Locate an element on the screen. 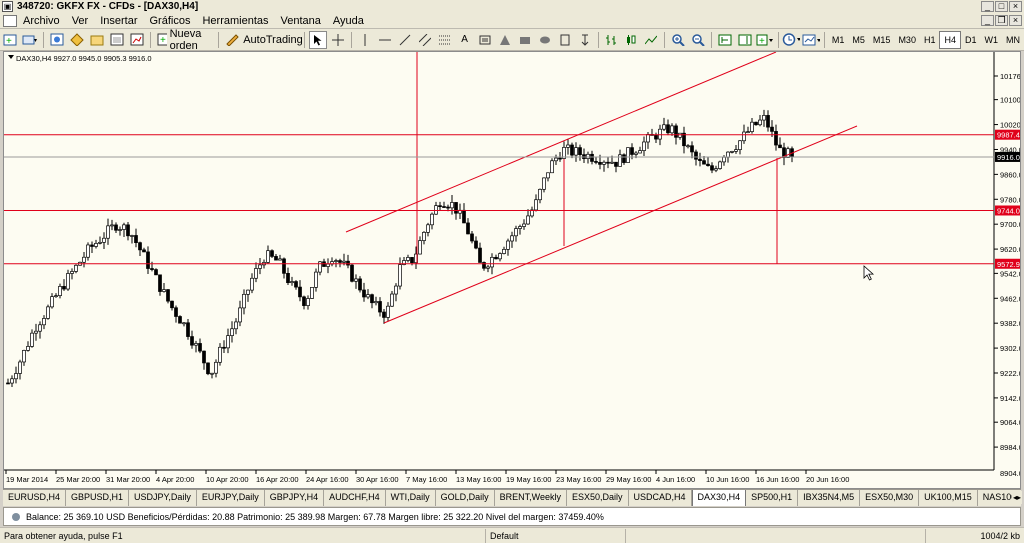  menu-insertar: Insertar is located at coordinates (118, 21).